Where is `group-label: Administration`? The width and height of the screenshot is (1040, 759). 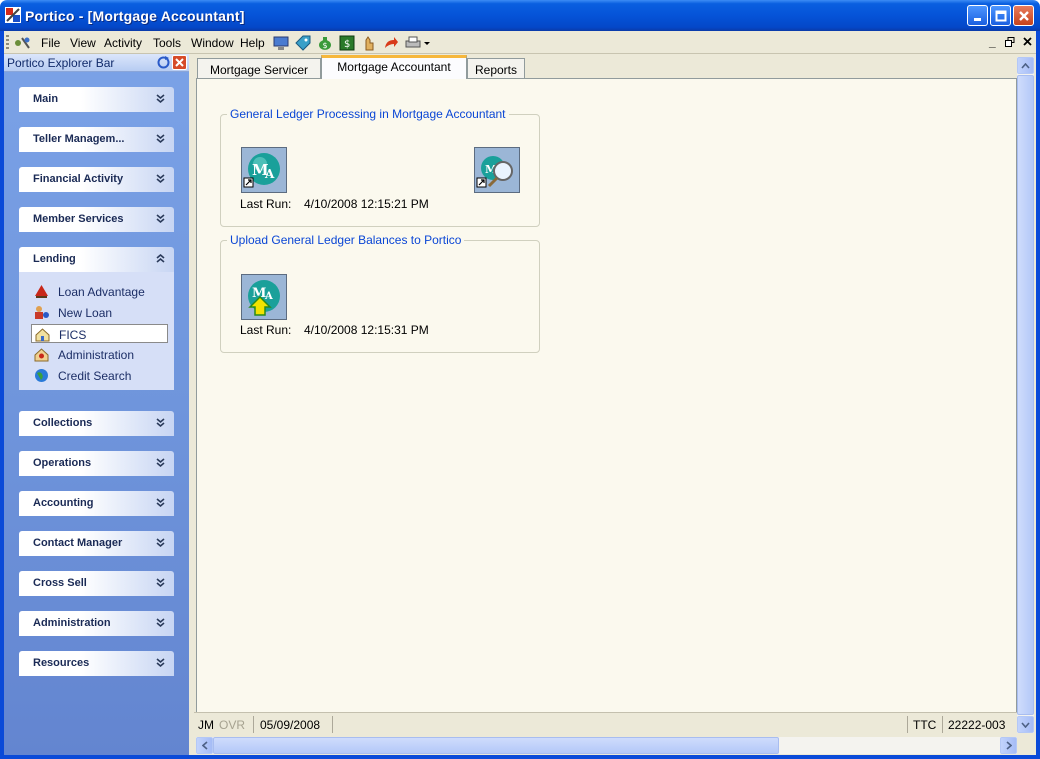
group-label: Administration is located at coordinates (72, 623).